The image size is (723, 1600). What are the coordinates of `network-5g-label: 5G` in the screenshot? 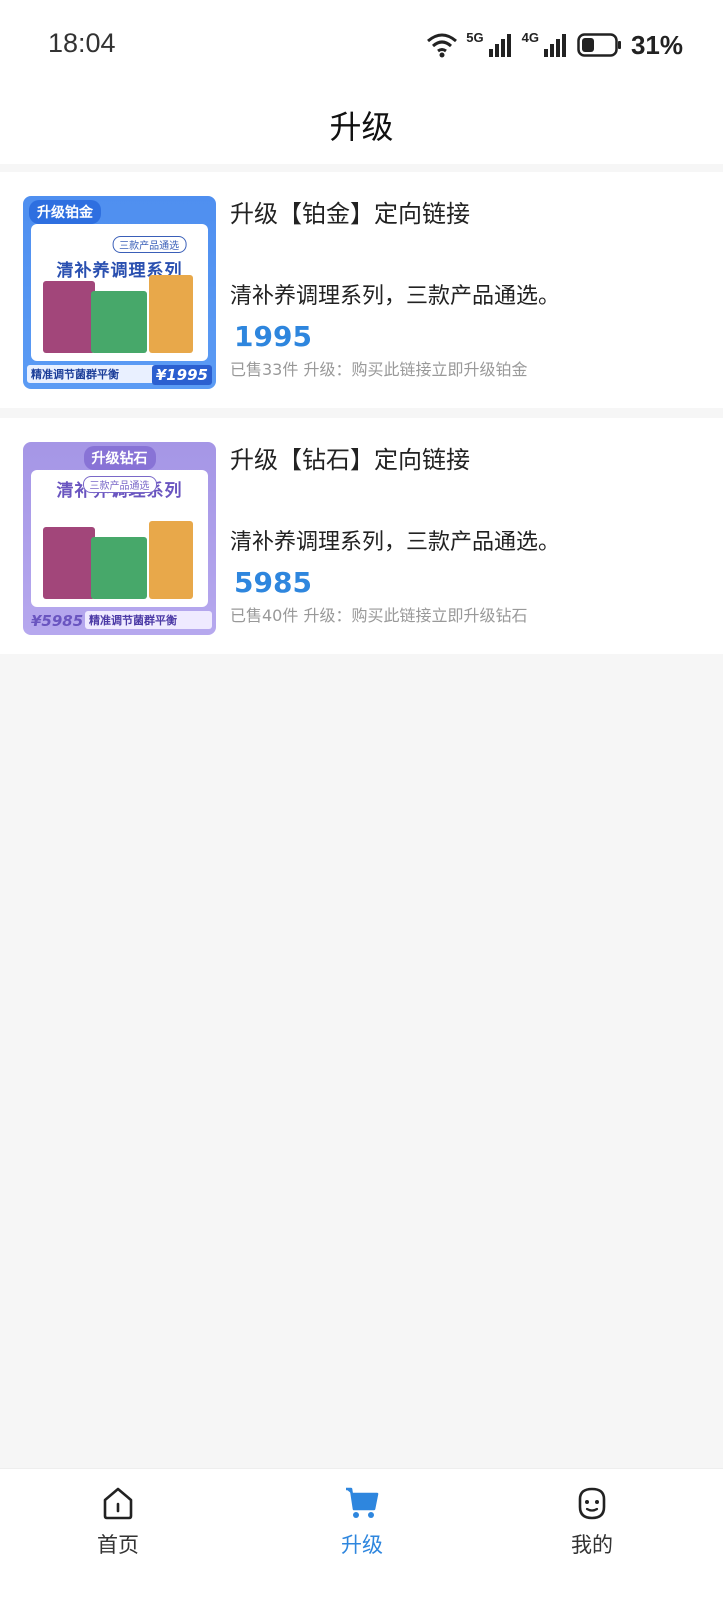 It's located at (475, 37).